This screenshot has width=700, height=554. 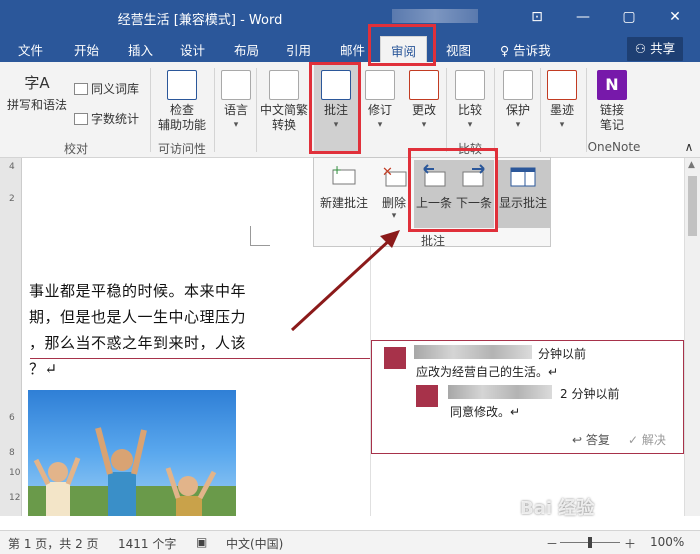 I want to click on tab-layout: 布局, so click(x=246, y=49).